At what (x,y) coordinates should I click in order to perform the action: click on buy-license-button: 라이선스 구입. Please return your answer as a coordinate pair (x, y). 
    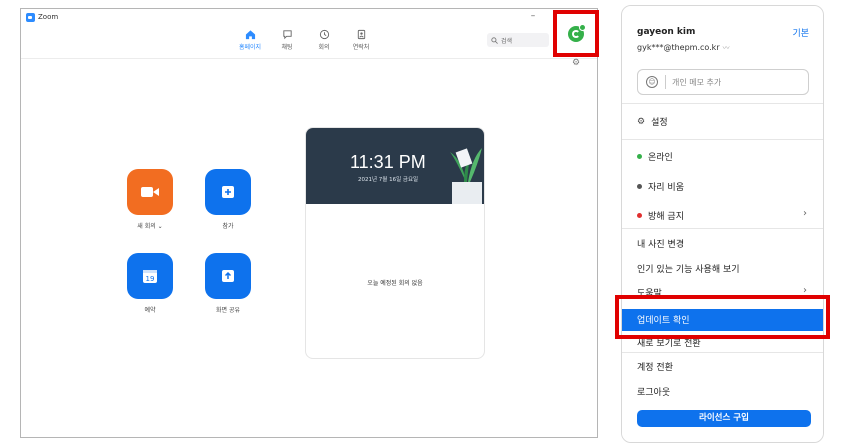
    Looking at the image, I should click on (724, 418).